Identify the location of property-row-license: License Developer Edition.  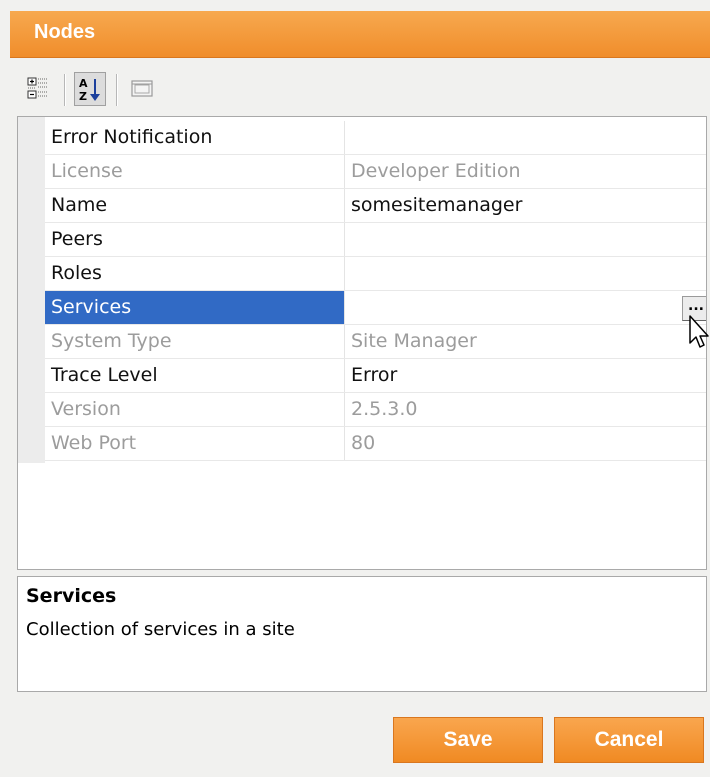
(375, 172).